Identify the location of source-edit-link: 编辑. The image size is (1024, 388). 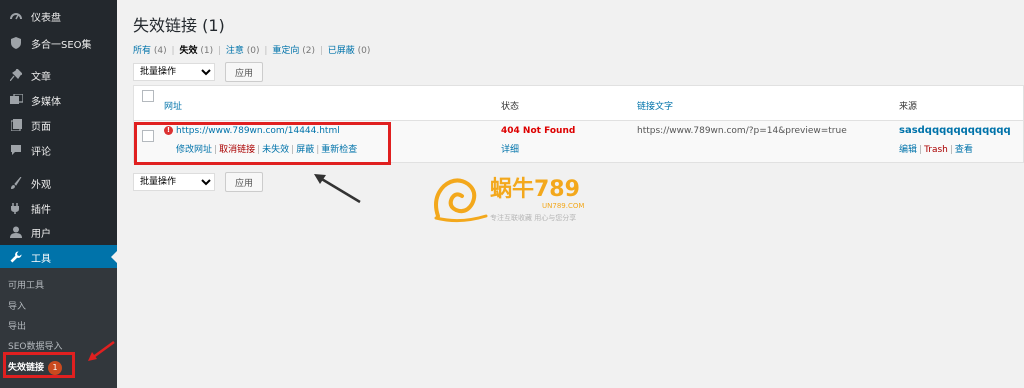
(908, 150).